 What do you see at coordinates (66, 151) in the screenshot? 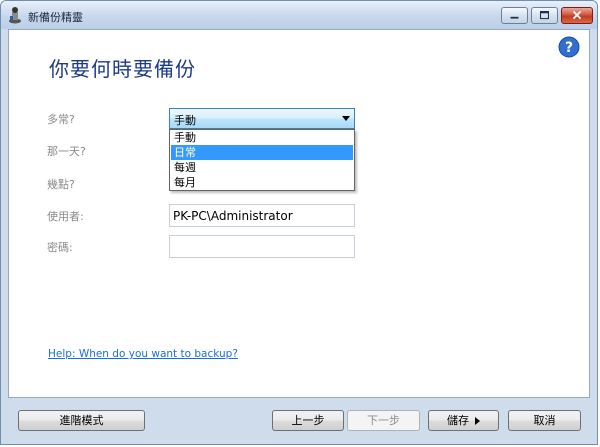
I see `day-label: 那一天?` at bounding box center [66, 151].